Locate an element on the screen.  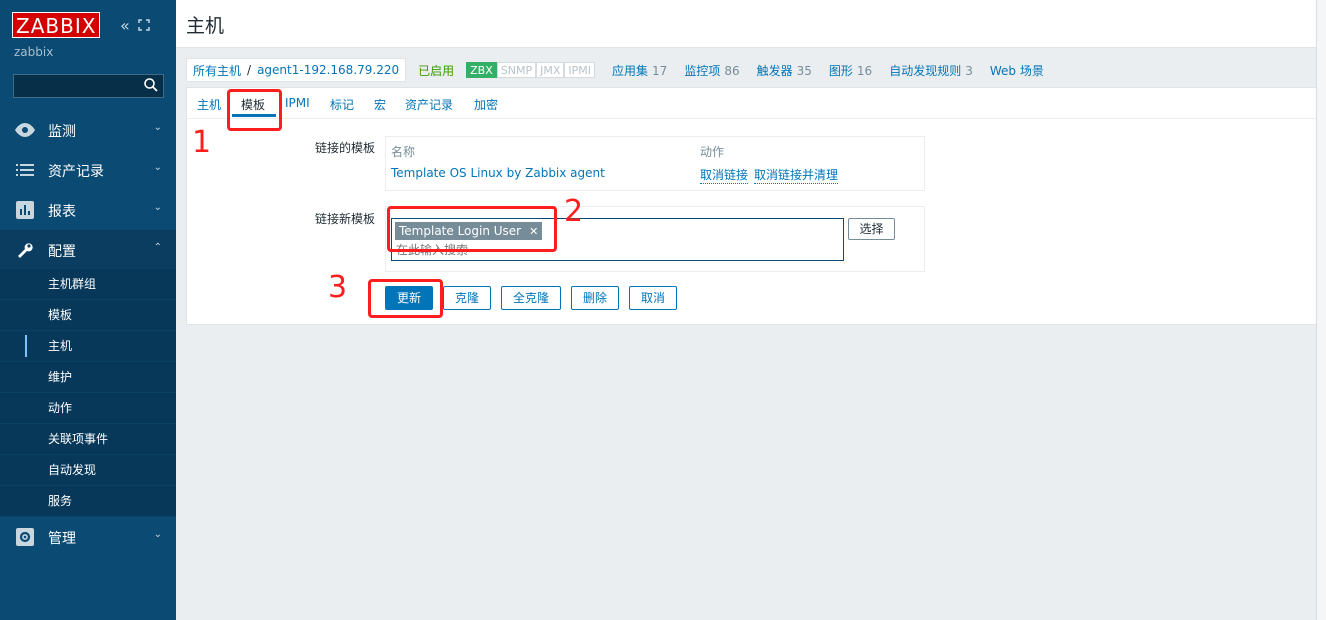
applications-count: 17 is located at coordinates (660, 70).